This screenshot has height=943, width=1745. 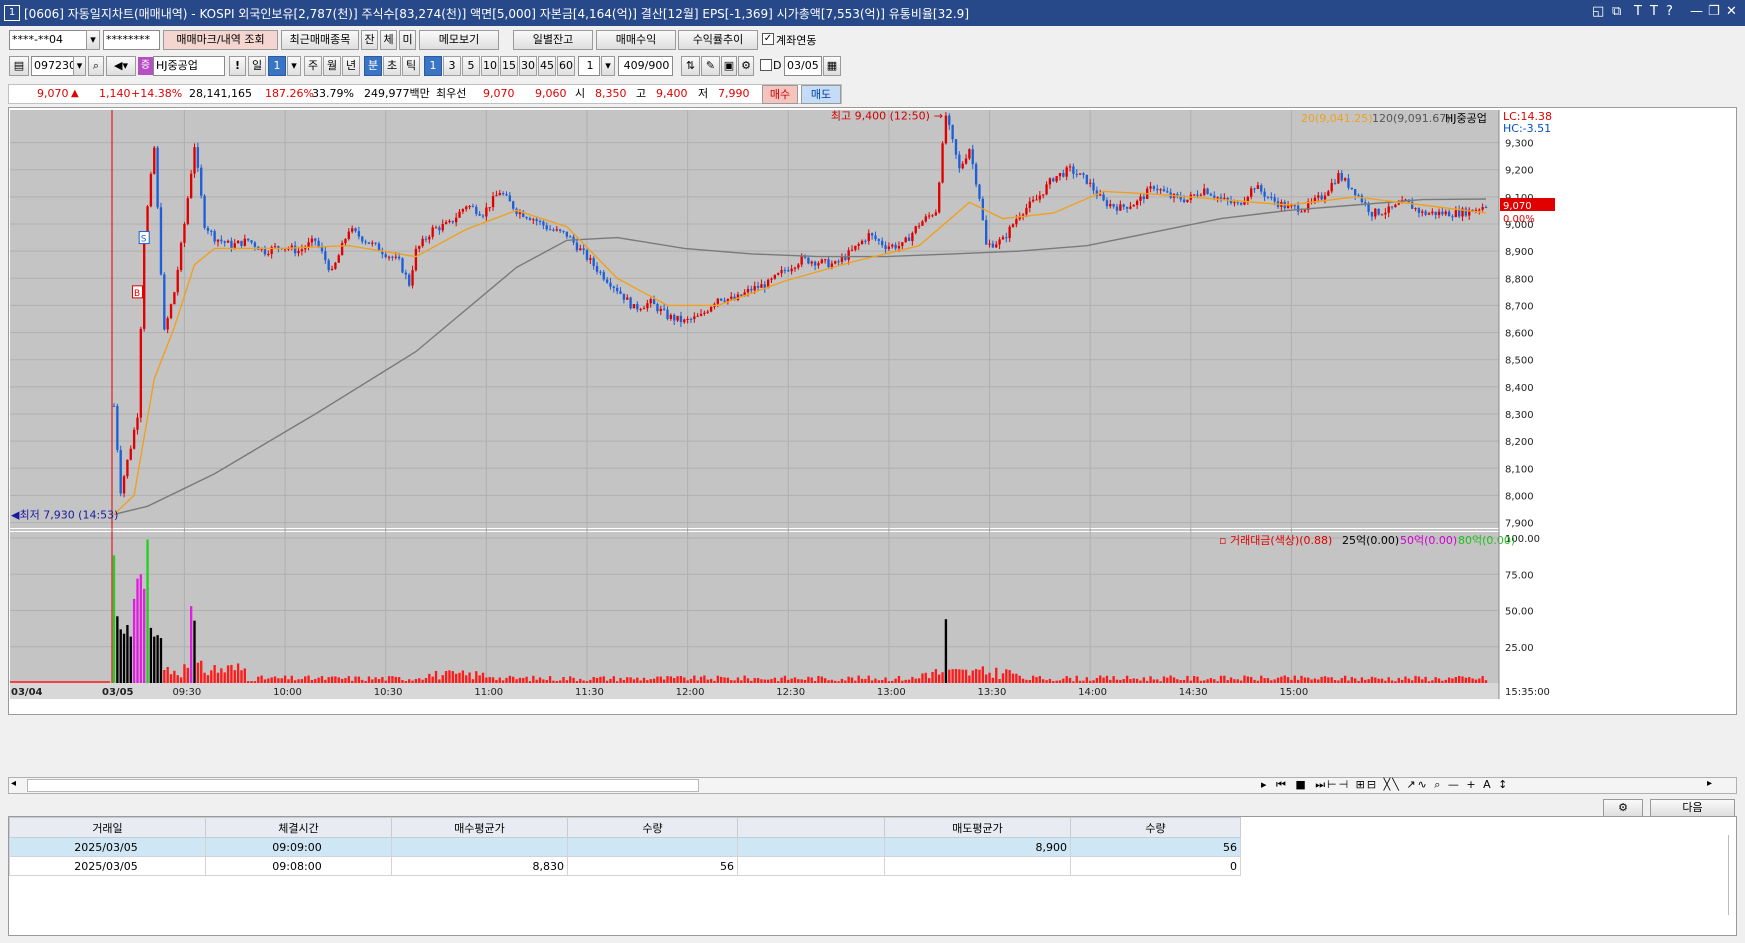 What do you see at coordinates (608, 66) in the screenshot?
I see `interval-dropdown-icon: ▾` at bounding box center [608, 66].